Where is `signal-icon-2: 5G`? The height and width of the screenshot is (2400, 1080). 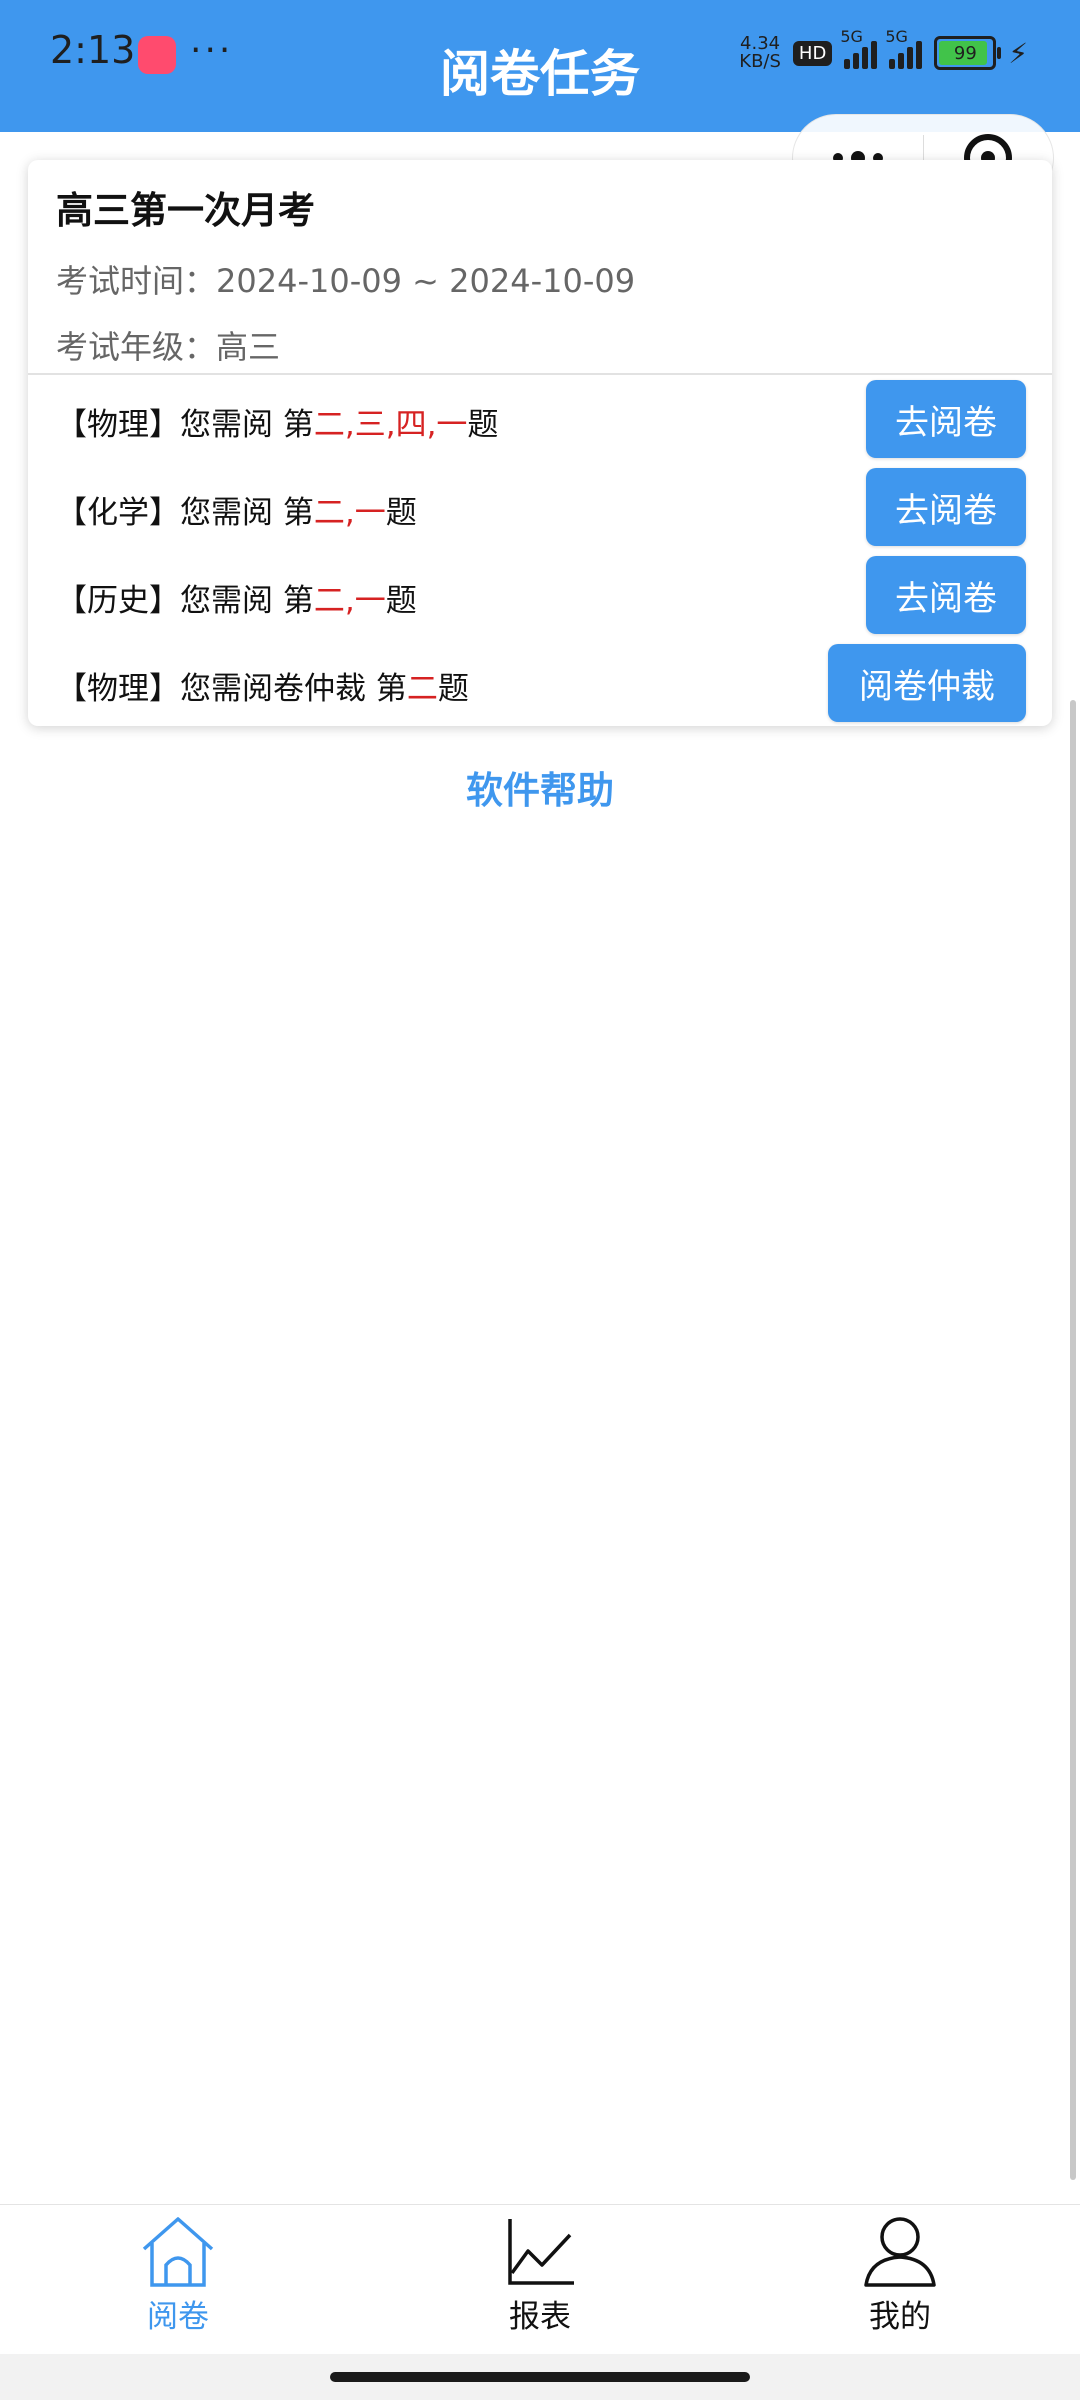
signal-icon-2: 5G is located at coordinates (904, 48).